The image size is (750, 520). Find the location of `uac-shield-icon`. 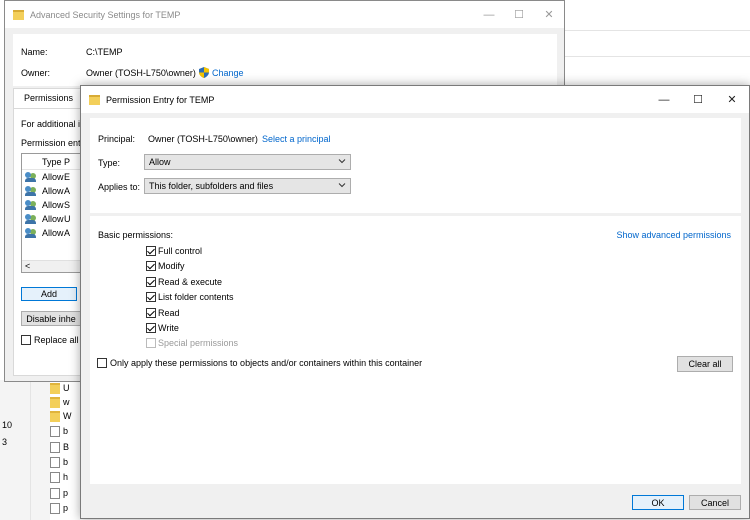

uac-shield-icon is located at coordinates (204, 72).